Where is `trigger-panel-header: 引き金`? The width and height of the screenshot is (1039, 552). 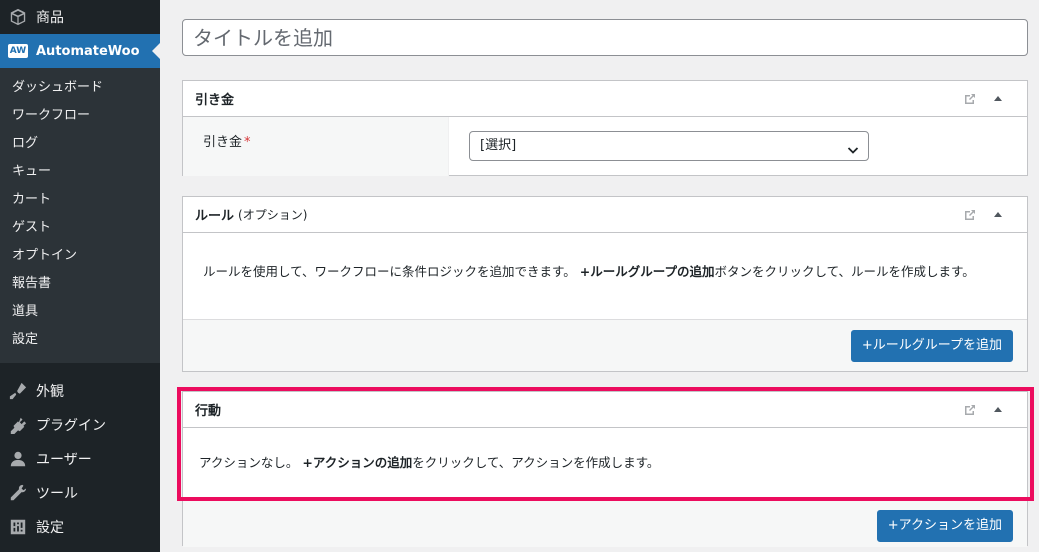
trigger-panel-header: 引き金 is located at coordinates (605, 99).